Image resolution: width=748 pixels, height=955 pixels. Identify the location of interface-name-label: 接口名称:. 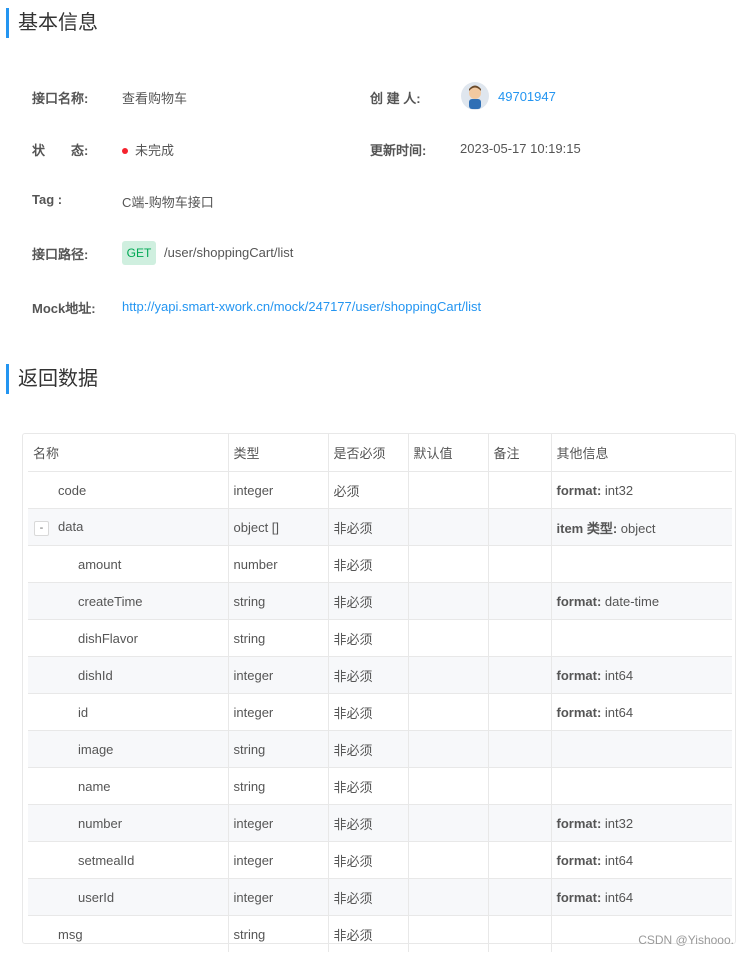
(60, 98).